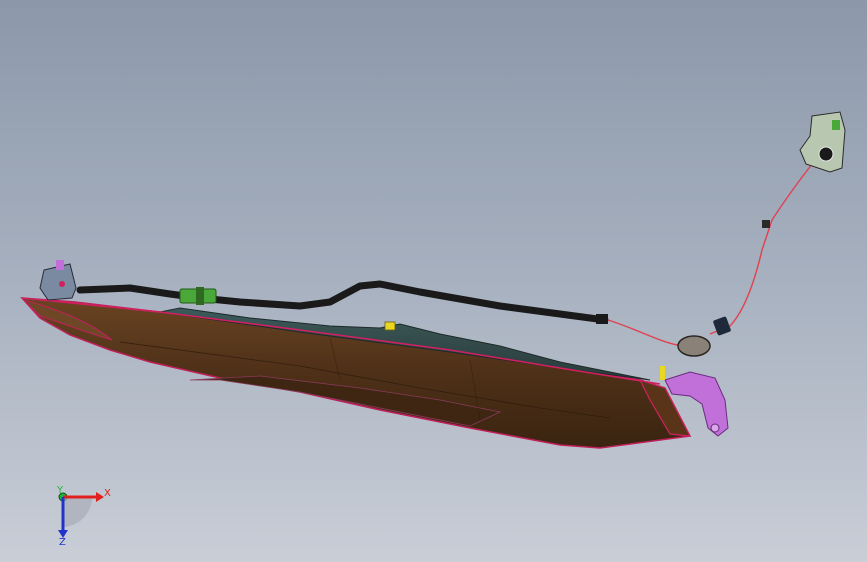 The height and width of the screenshot is (562, 867). What do you see at coordinates (826, 154) in the screenshot?
I see `right-connector-socket` at bounding box center [826, 154].